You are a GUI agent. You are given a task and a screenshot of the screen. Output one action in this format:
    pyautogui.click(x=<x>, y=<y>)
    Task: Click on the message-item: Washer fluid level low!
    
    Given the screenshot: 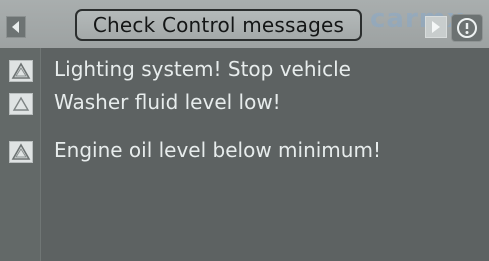 What is the action you would take?
    pyautogui.click(x=235, y=104)
    